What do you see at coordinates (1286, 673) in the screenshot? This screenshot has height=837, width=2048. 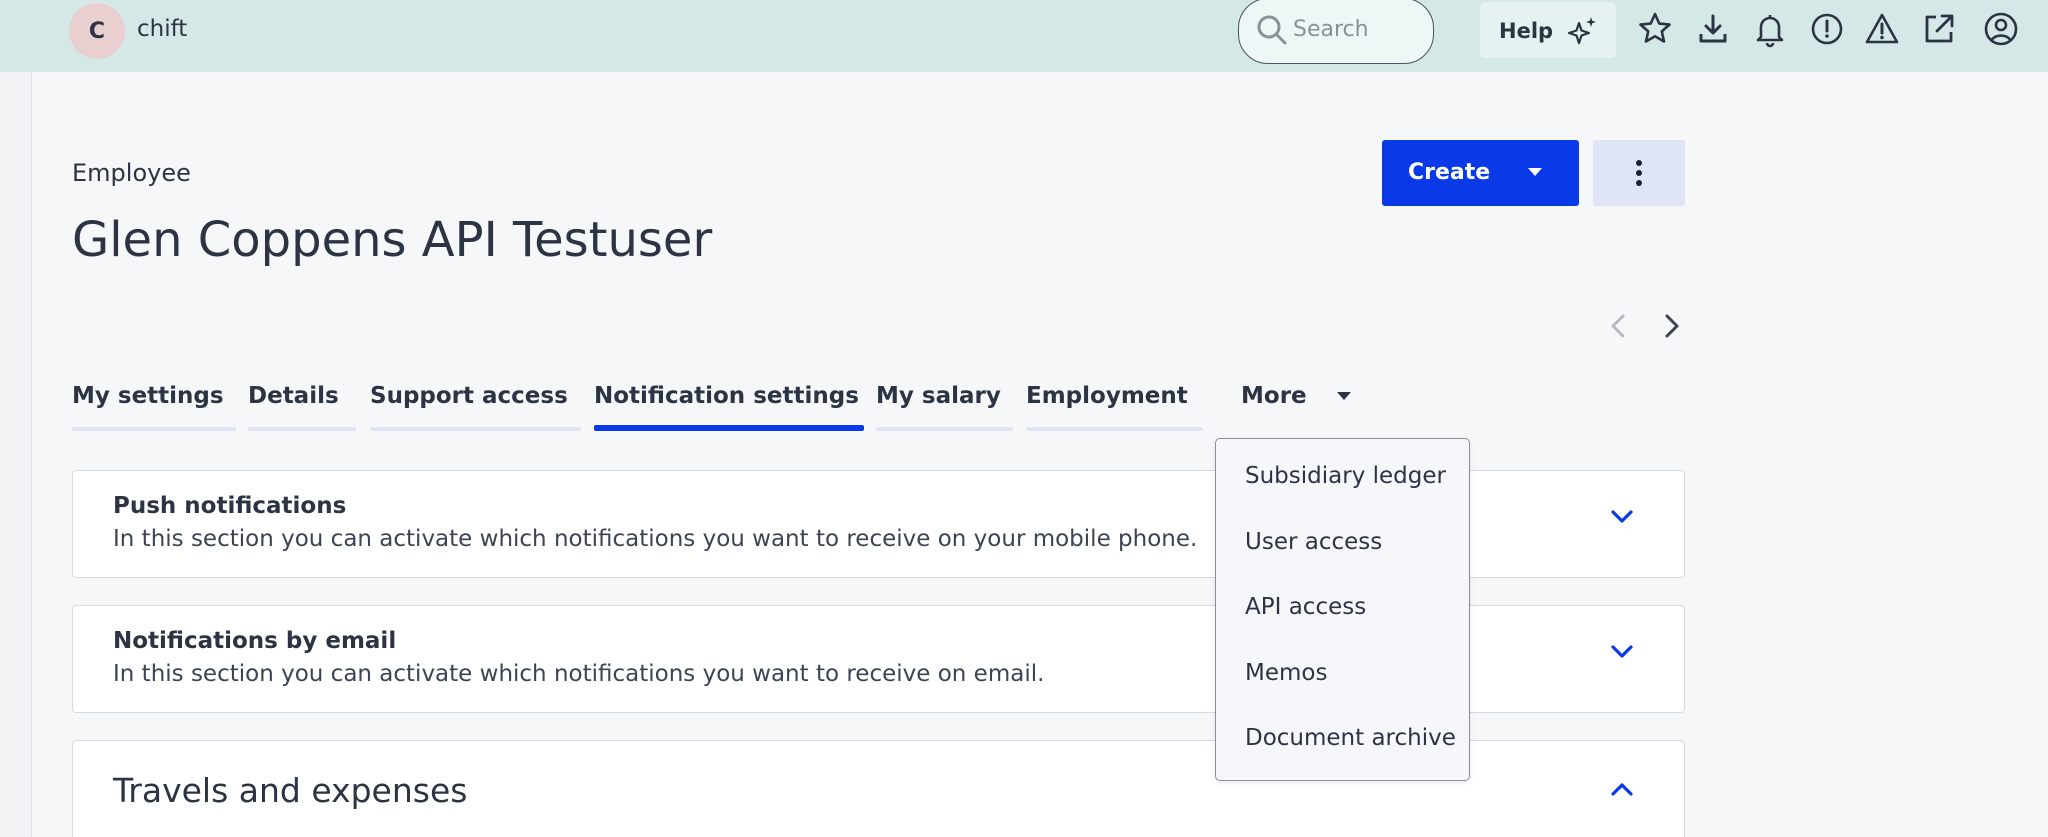 I see `menu-item-memos: Memos` at bounding box center [1286, 673].